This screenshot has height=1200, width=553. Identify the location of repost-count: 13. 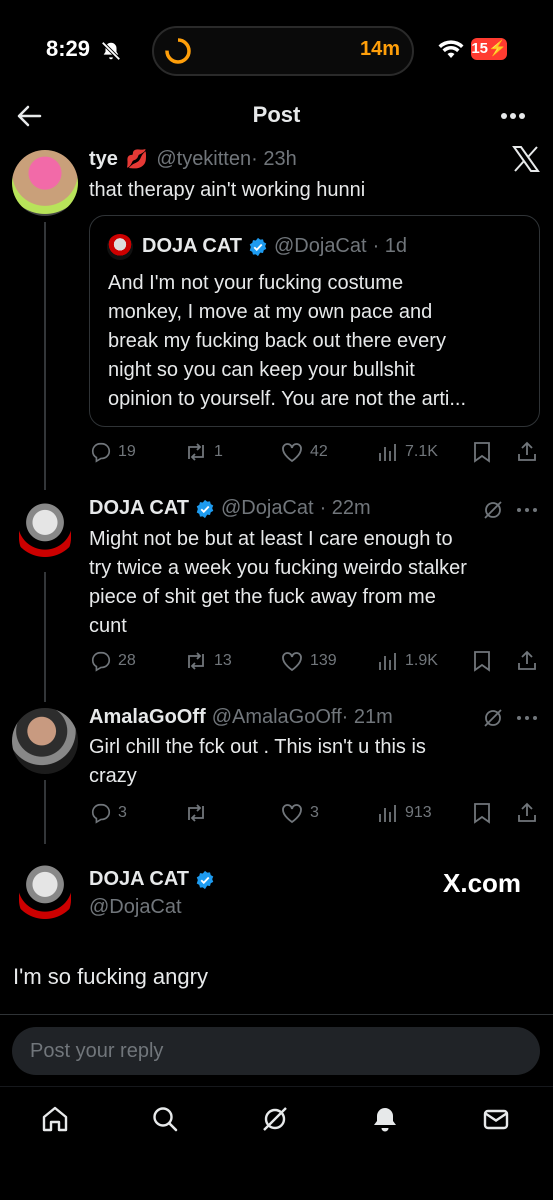
(223, 660).